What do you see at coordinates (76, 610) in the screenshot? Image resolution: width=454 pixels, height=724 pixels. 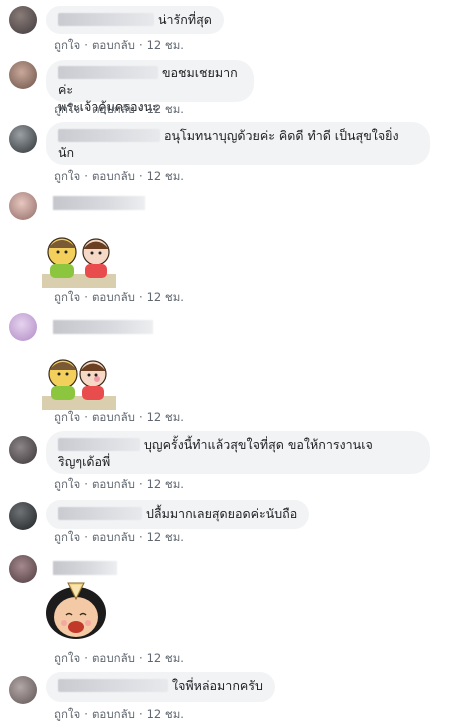 I see `wai-girl-sticker` at bounding box center [76, 610].